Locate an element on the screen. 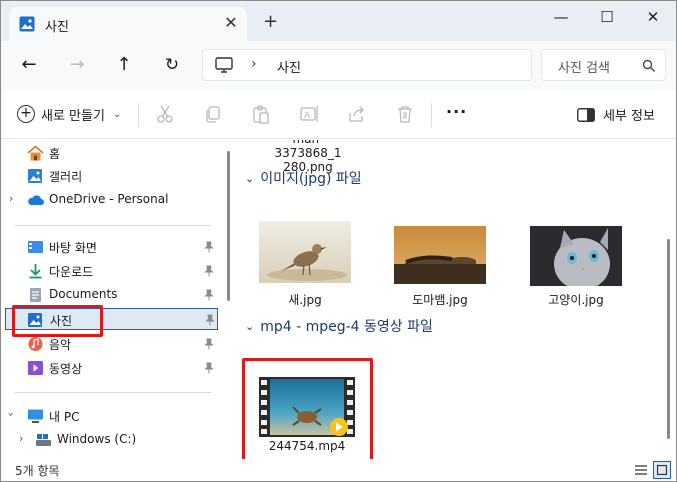 The width and height of the screenshot is (677, 482). search-placeholder: 사진 검색 is located at coordinates (584, 68).